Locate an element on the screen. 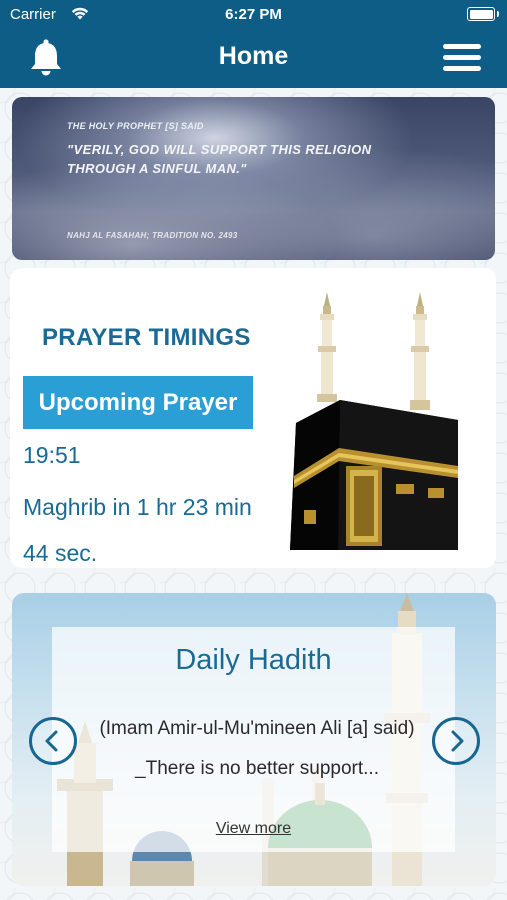 This screenshot has width=507, height=900. status-time: 6:27 PM is located at coordinates (253, 14).